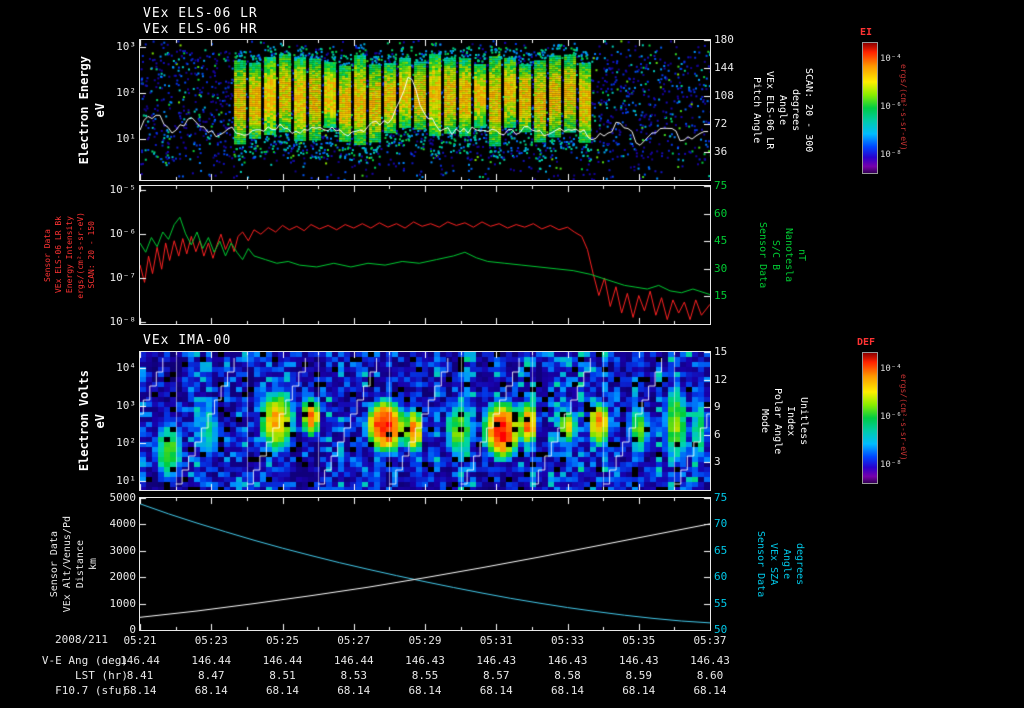  Describe the element at coordinates (710, 675) in the screenshot. I see `data-row-value: 8.60` at that location.